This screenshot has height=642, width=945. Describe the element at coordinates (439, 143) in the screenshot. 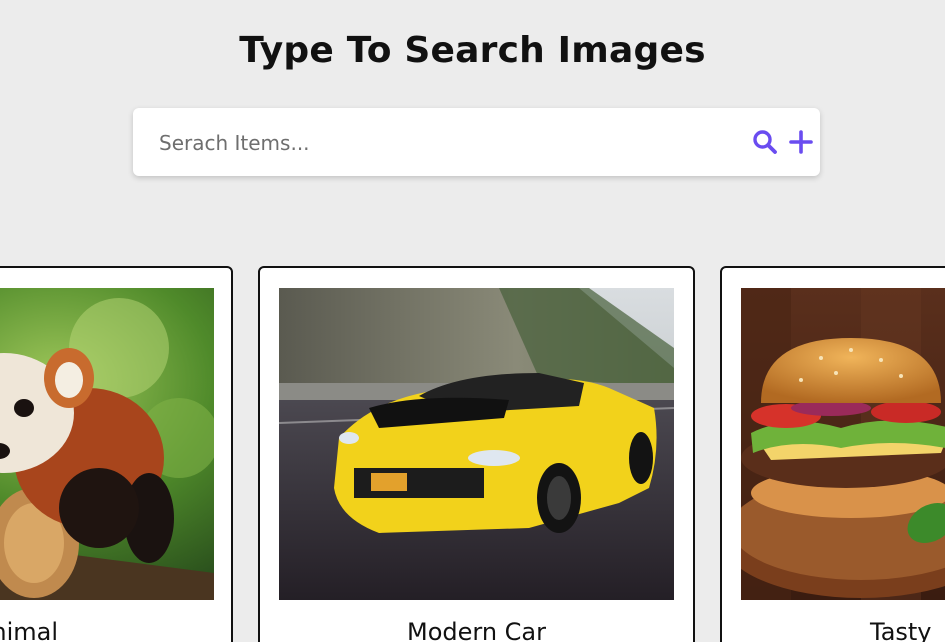

I see `search-input` at that location.